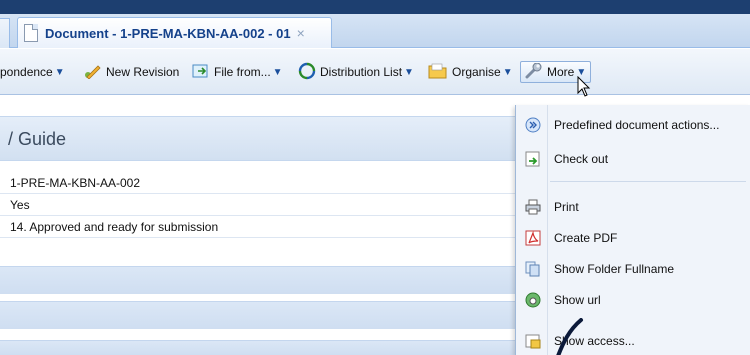 The height and width of the screenshot is (355, 750). I want to click on organise-button: Organise ▼, so click(470, 72).